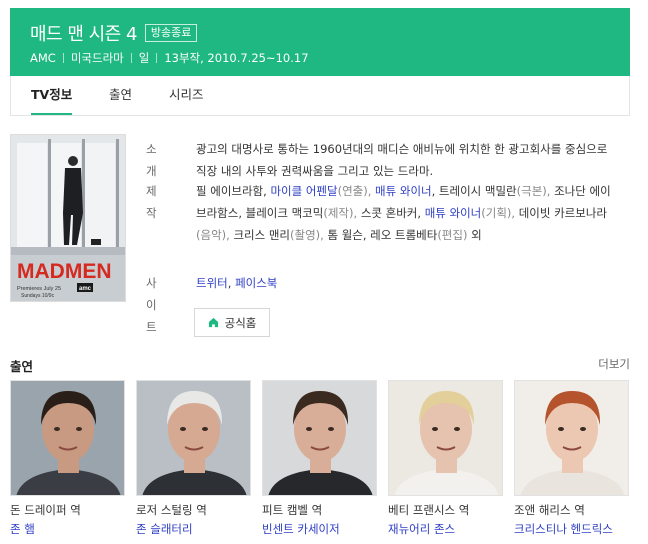  I want to click on credit-role: (편집), so click(454, 235).